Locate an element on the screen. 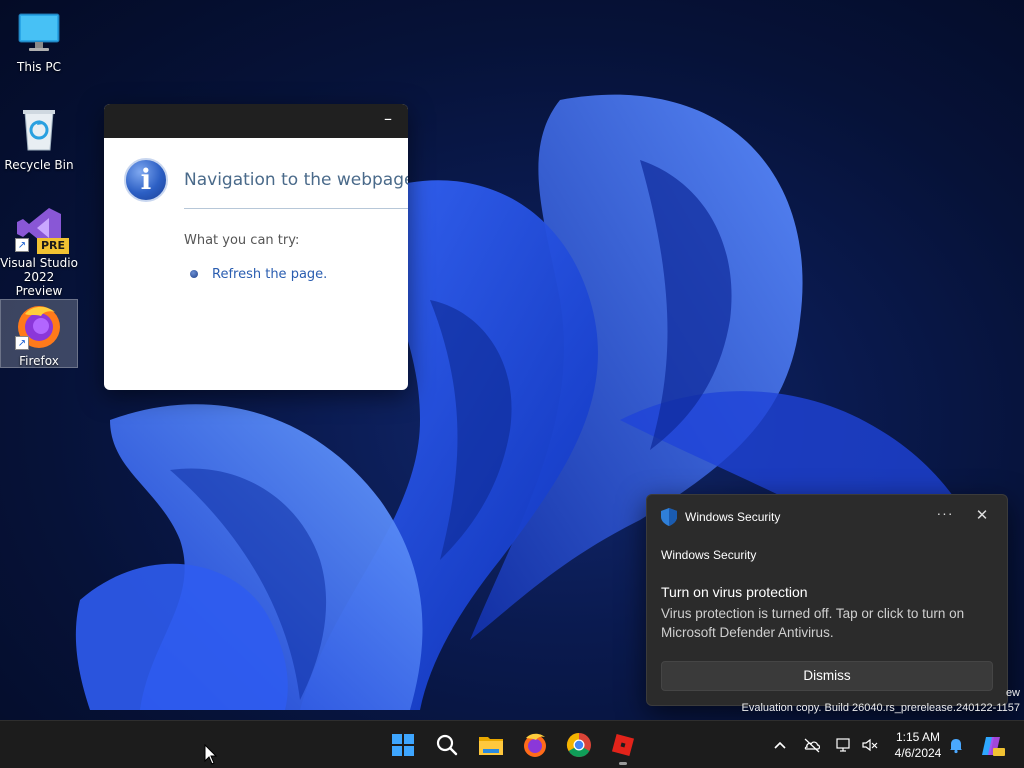  search-button is located at coordinates (447, 745).